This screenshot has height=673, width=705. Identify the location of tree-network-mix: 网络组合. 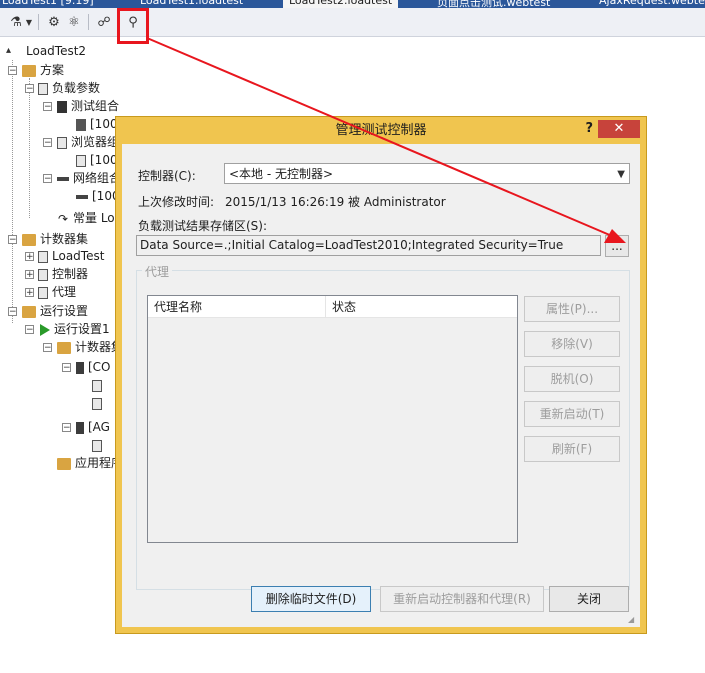
(89, 178).